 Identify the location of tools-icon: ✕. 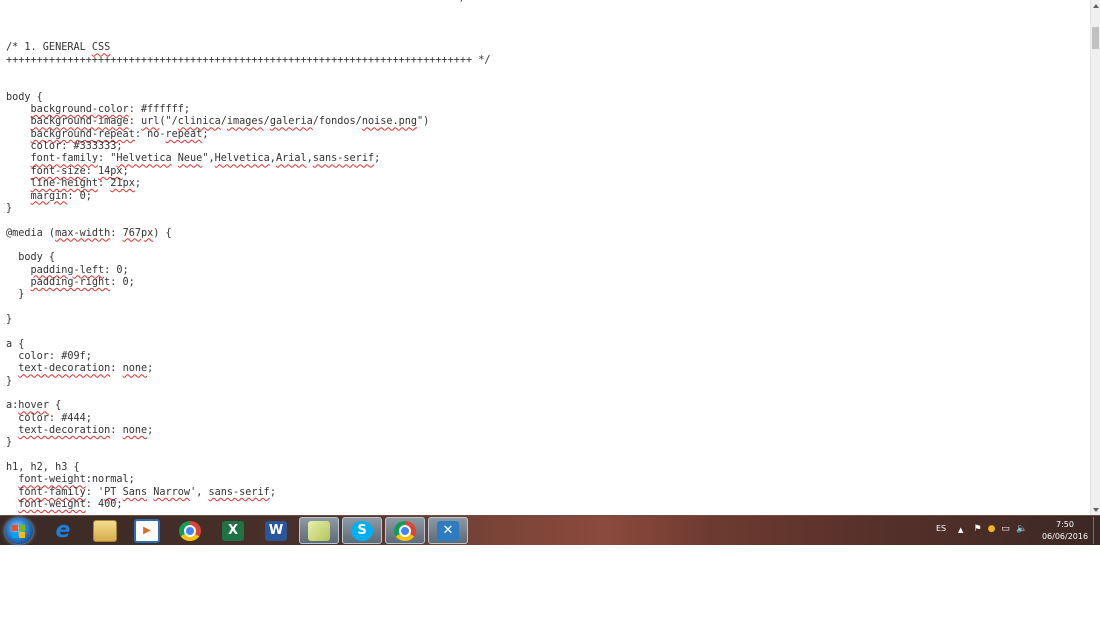
(448, 530).